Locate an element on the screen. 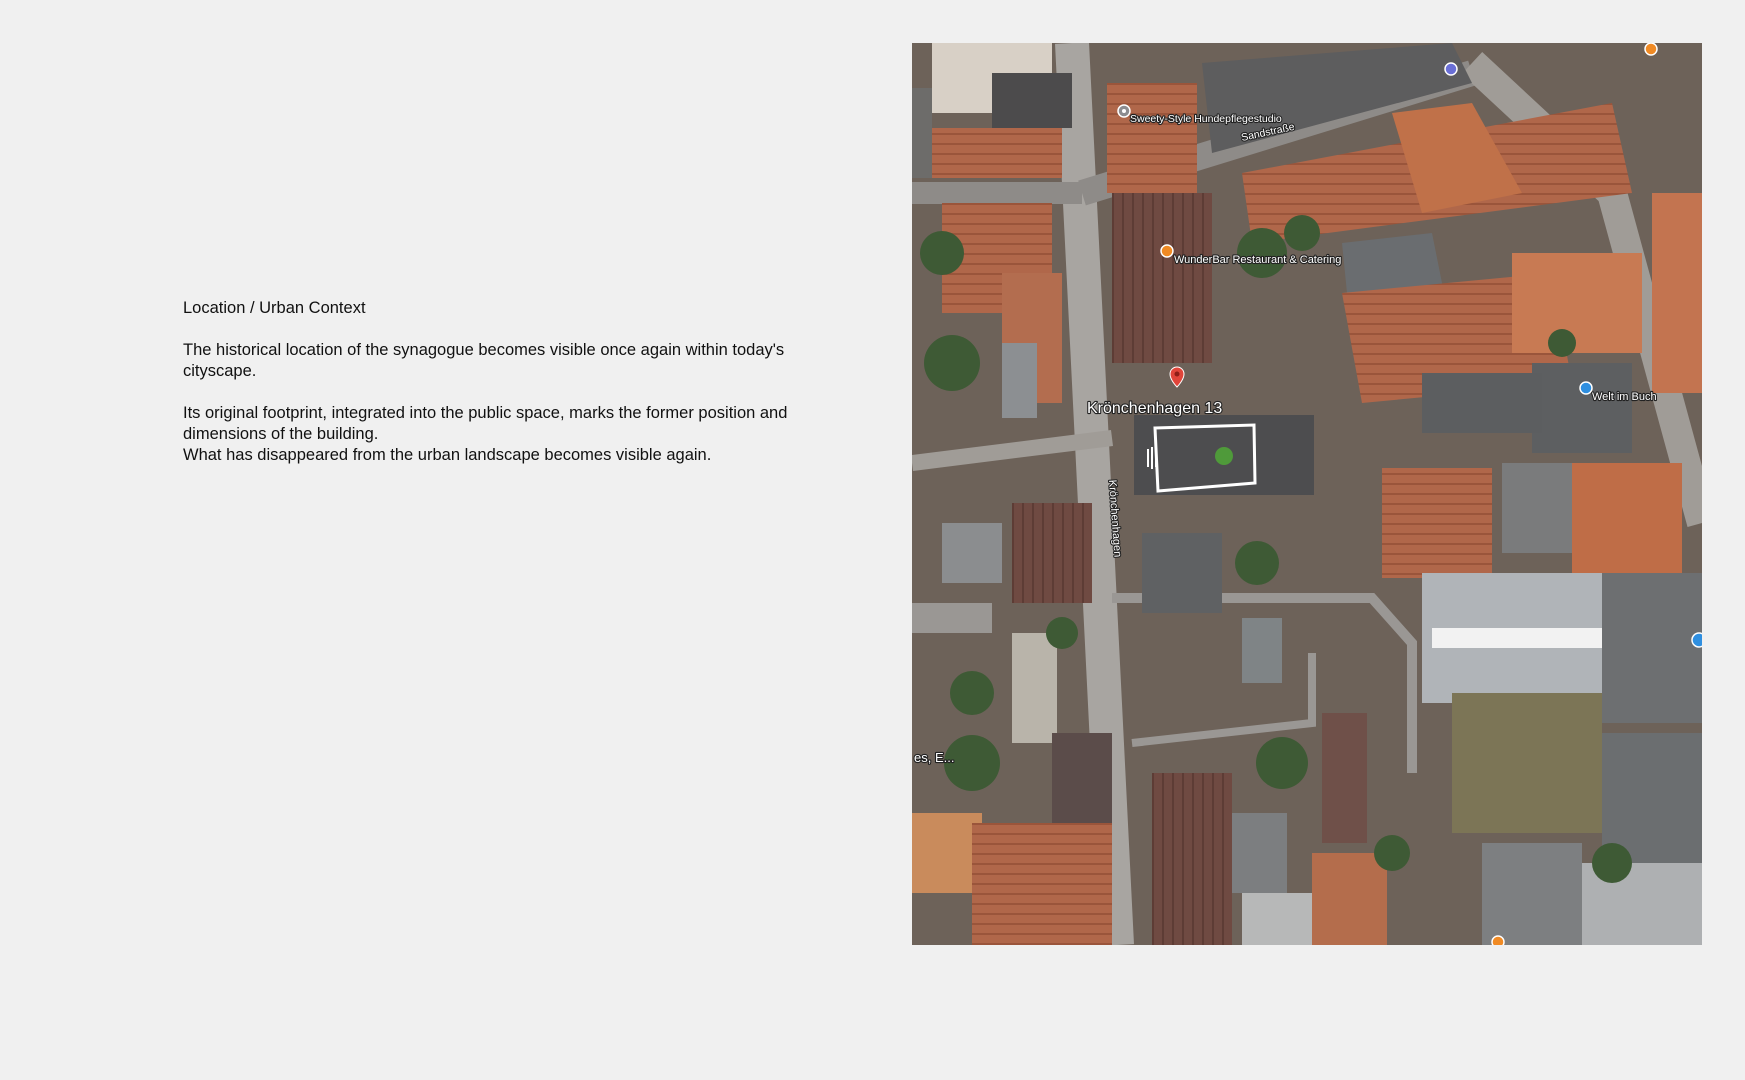 The width and height of the screenshot is (1745, 1080). synagogue-site is located at coordinates (1224, 455).